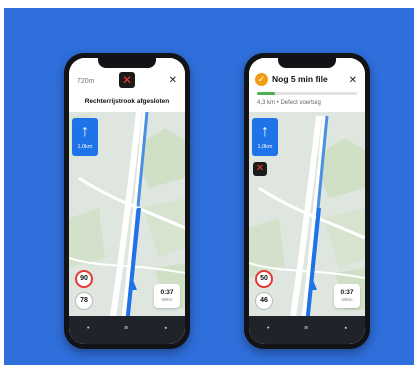 This screenshot has width=419, height=373. Describe the element at coordinates (84, 279) in the screenshot. I see `speed-limit-sign: 90` at that location.